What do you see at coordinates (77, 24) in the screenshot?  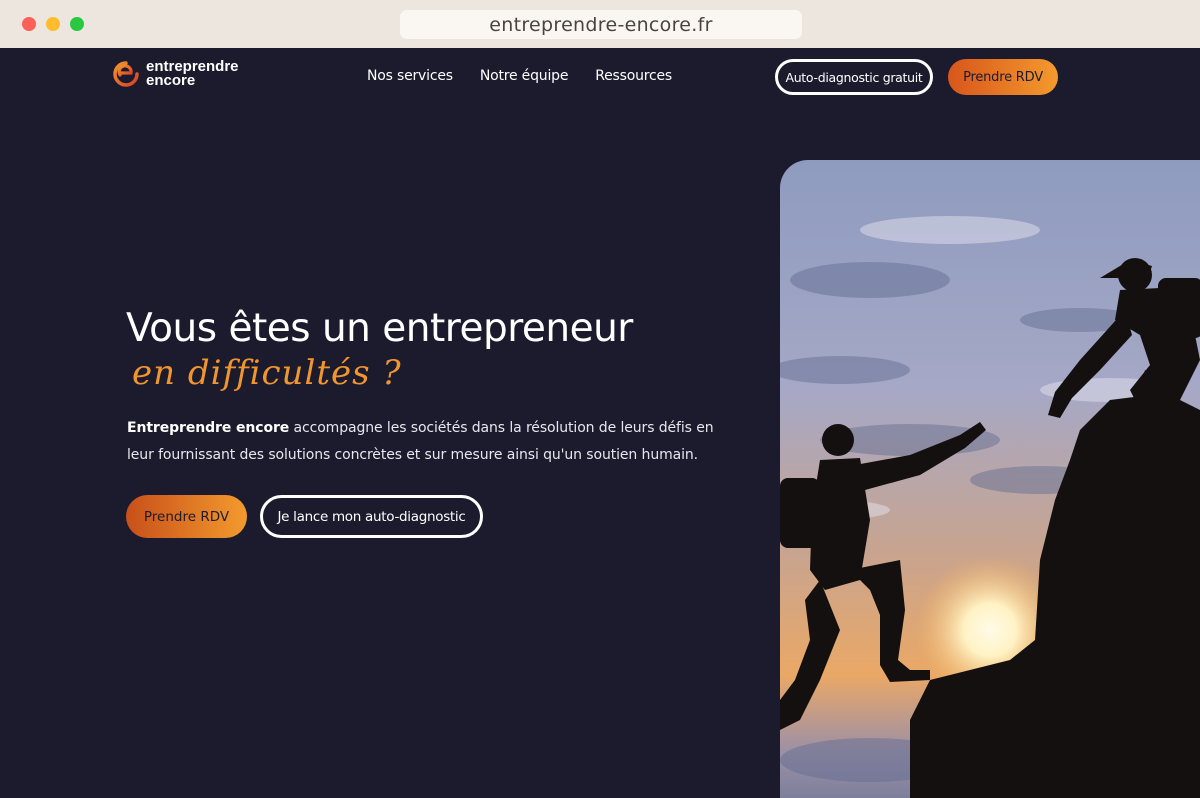 I see `maximize-window-icon` at bounding box center [77, 24].